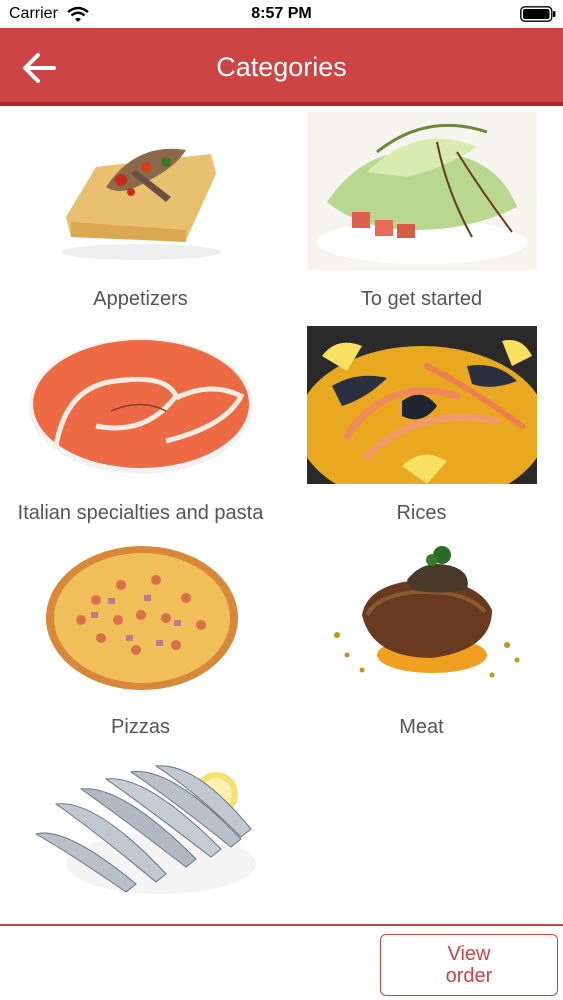 This screenshot has width=563, height=1000. I want to click on page-title: Categories, so click(281, 67).